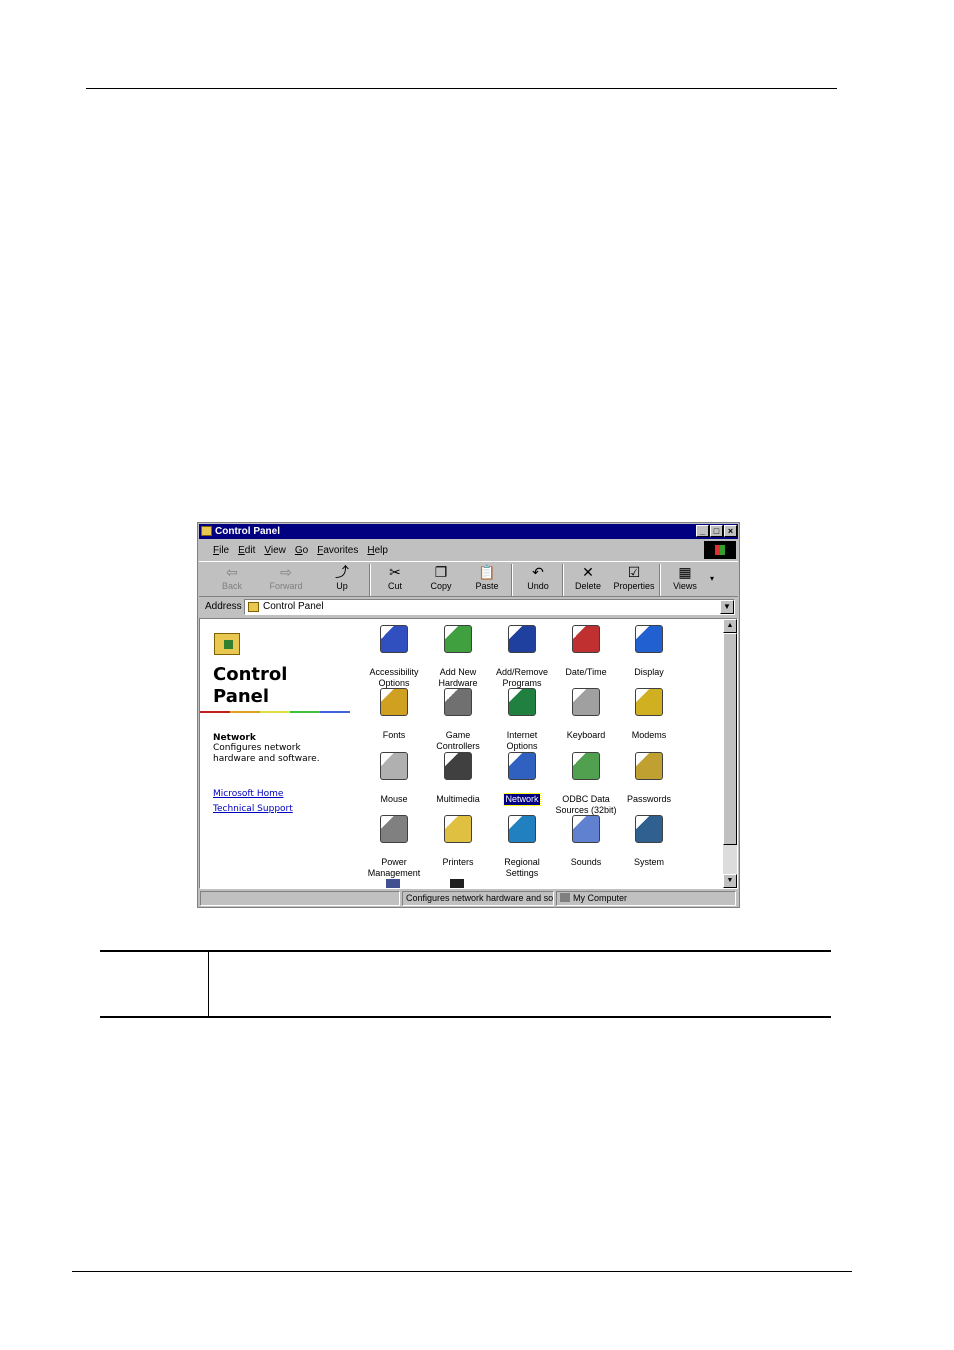 This screenshot has height=1350, width=954. I want to click on page-bottom-rule, so click(462, 1271).